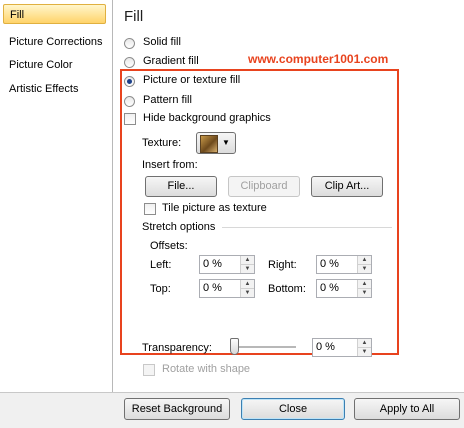 The width and height of the screenshot is (464, 428). What do you see at coordinates (134, 16) in the screenshot?
I see `page-title: Fill` at bounding box center [134, 16].